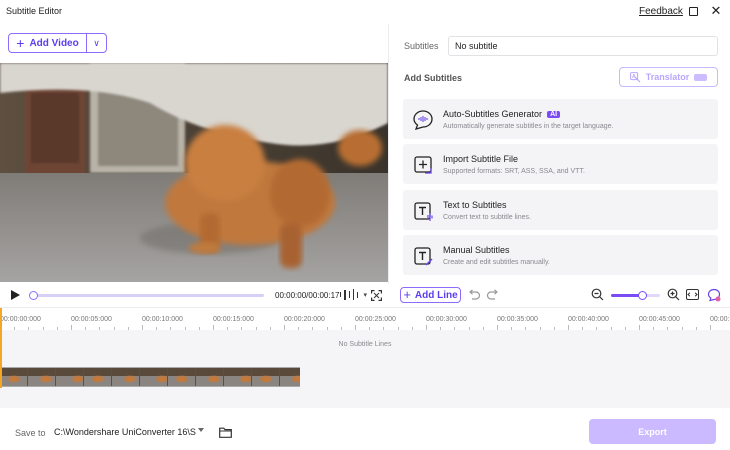  I want to click on tick-label: 00:00:50:000, so click(720, 319).